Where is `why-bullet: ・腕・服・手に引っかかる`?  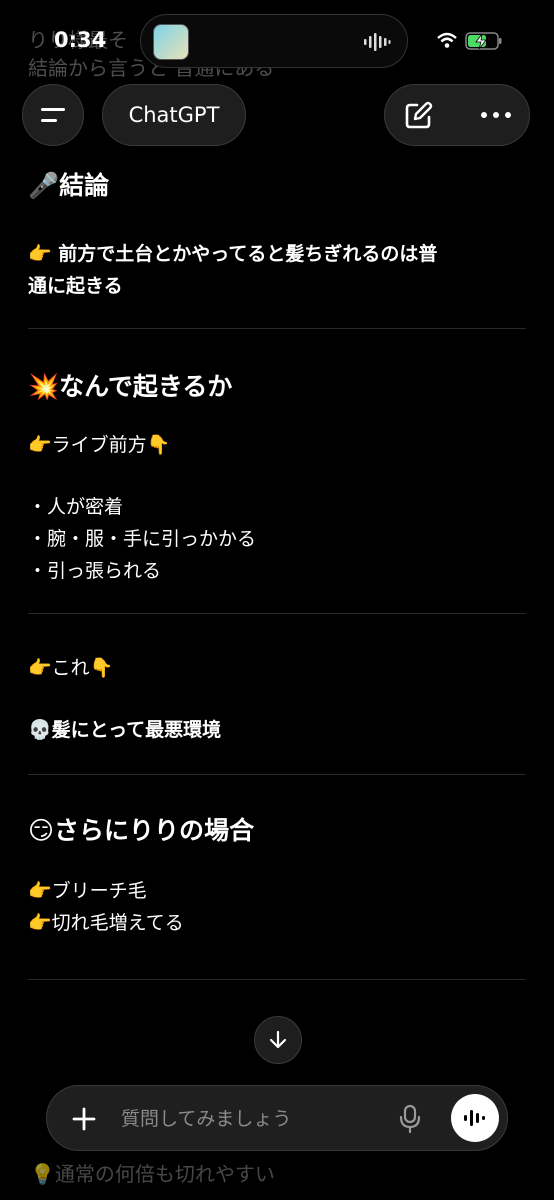 why-bullet: ・腕・服・手に引っかかる is located at coordinates (142, 539).